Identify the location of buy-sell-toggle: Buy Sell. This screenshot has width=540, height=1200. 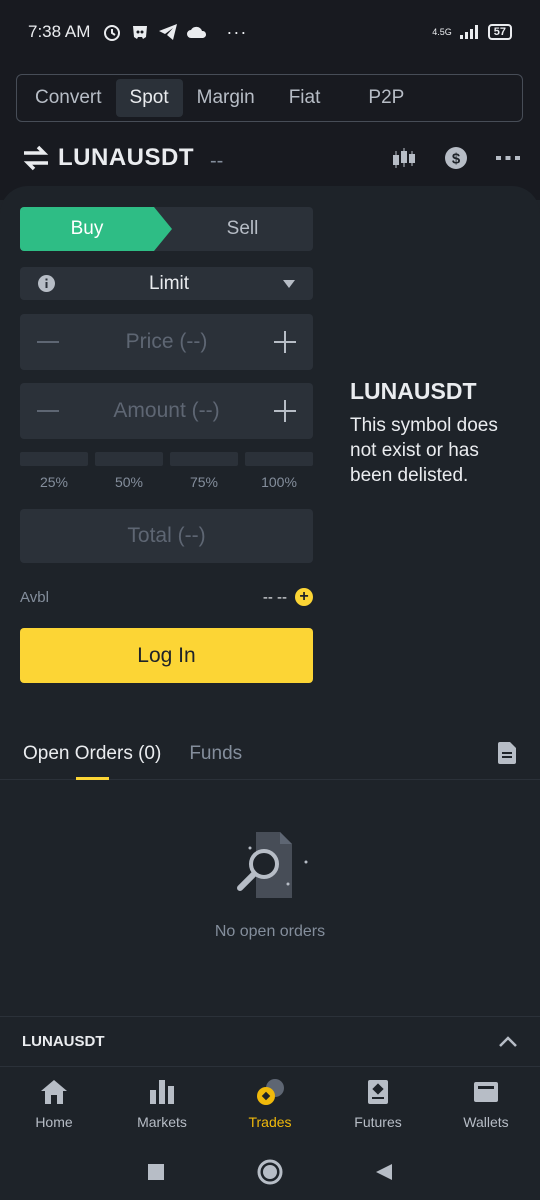
(166, 229).